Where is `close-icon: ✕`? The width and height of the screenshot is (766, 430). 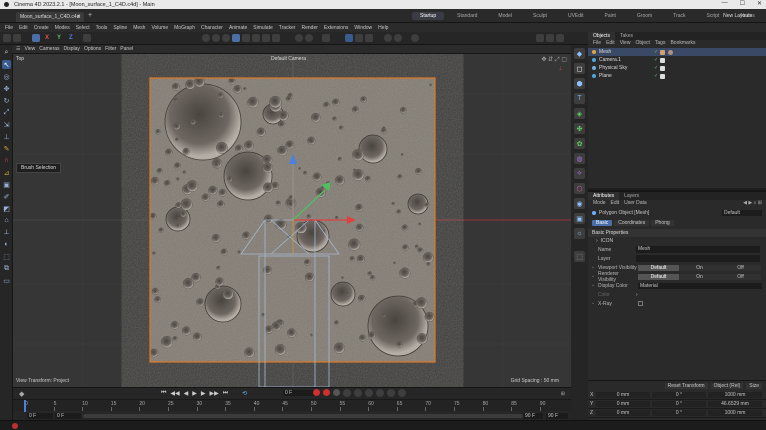 close-icon: ✕ is located at coordinates (79, 17).